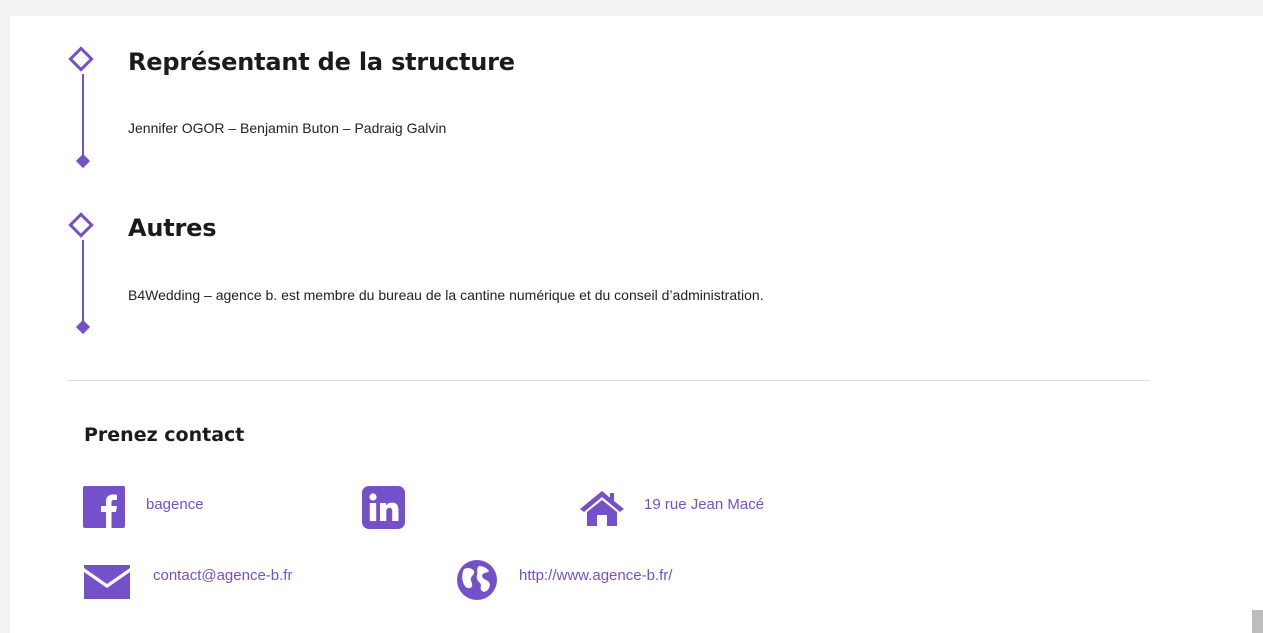 This screenshot has width=1263, height=633. I want to click on contact-title: Prenez contact, so click(164, 435).